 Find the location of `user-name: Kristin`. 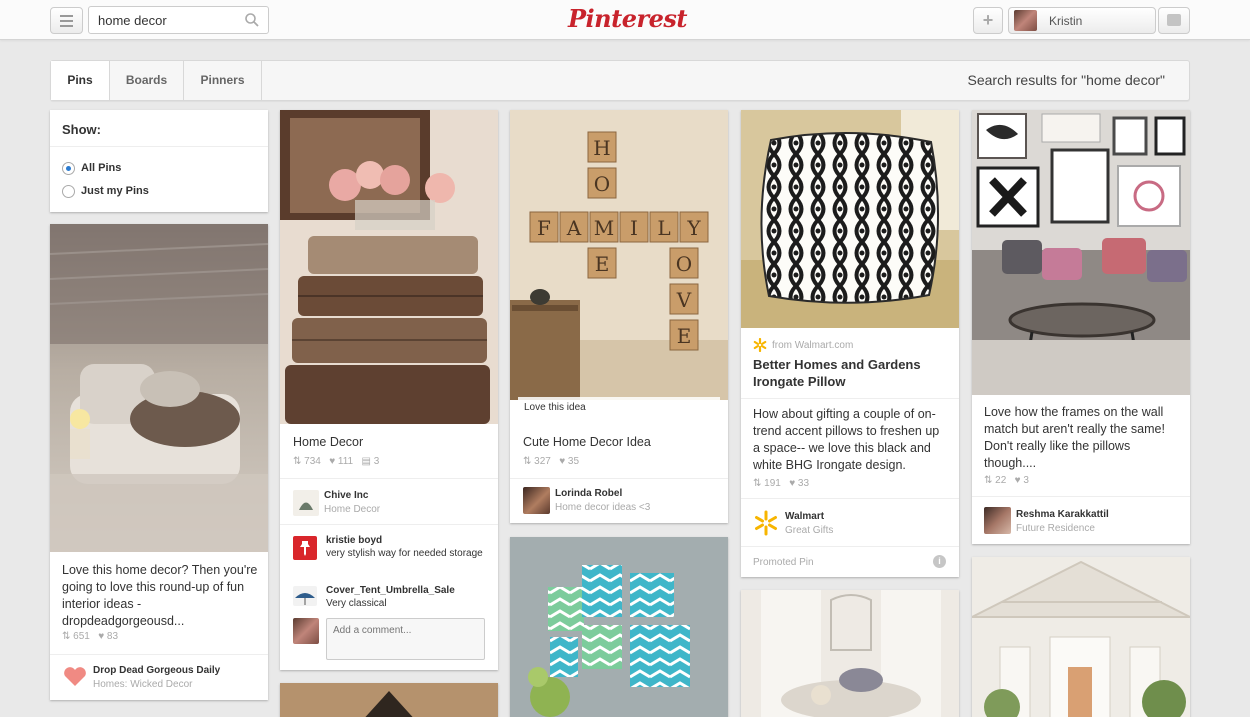

user-name: Kristin is located at coordinates (1066, 21).